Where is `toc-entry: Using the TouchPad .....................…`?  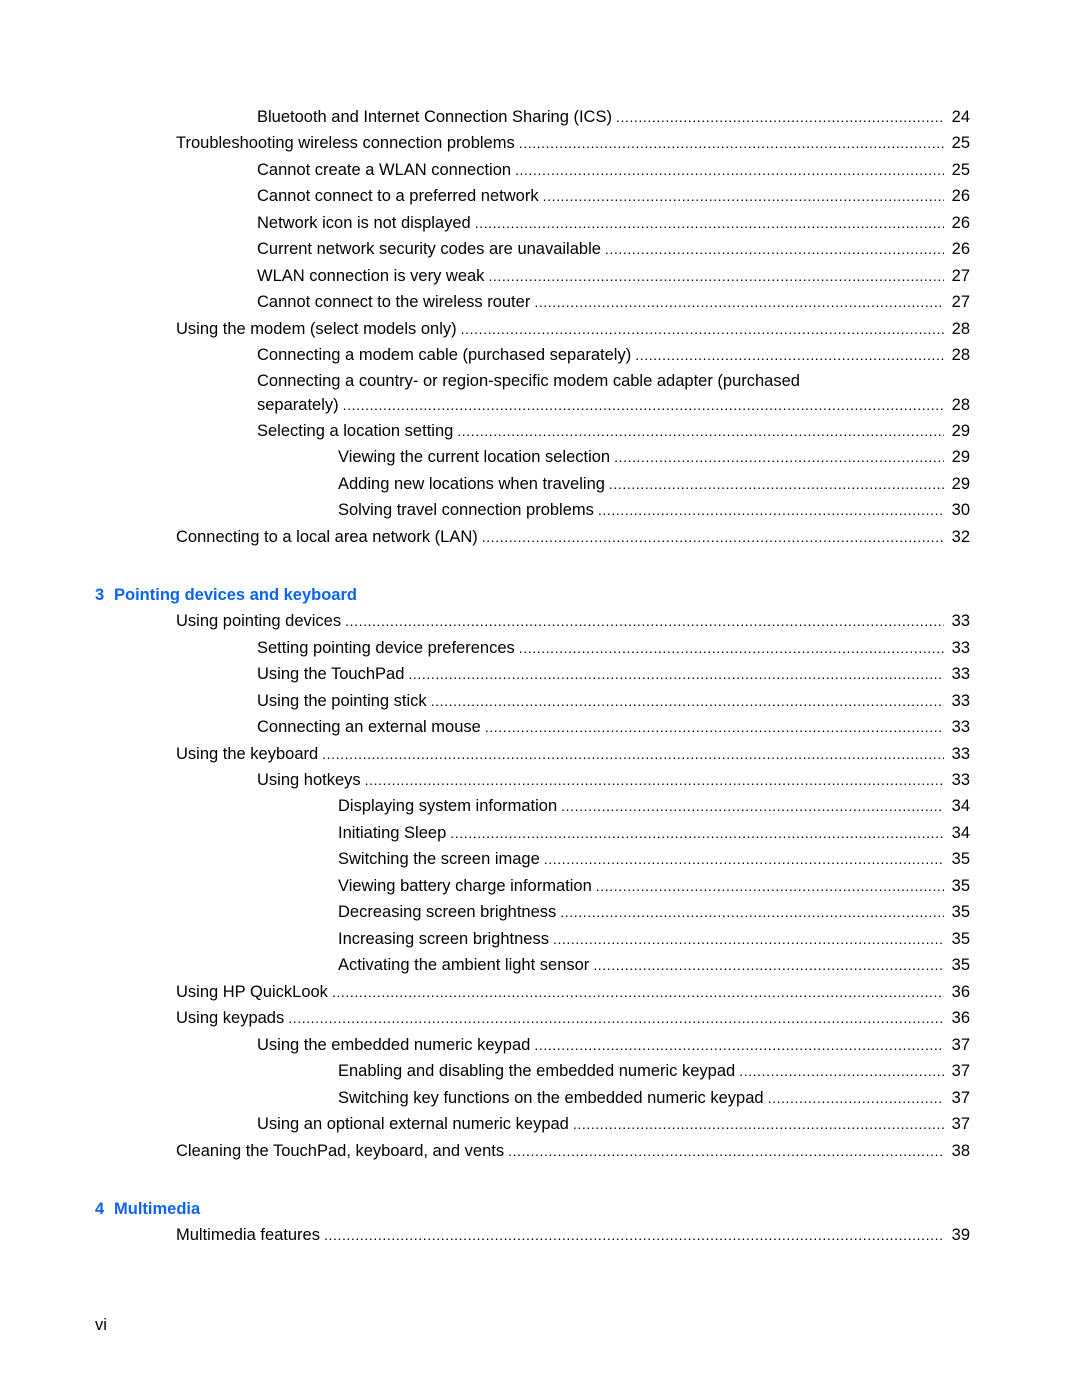
toc-entry: Using the TouchPad .....................… is located at coordinates (540, 674).